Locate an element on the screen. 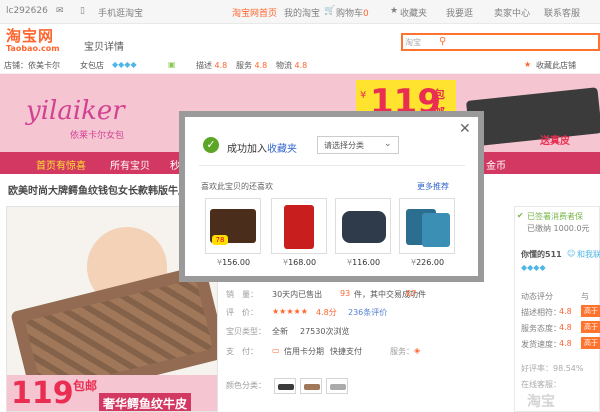 The width and height of the screenshot is (600, 412). more-recommend-link: 更多推荐 is located at coordinates (433, 186).